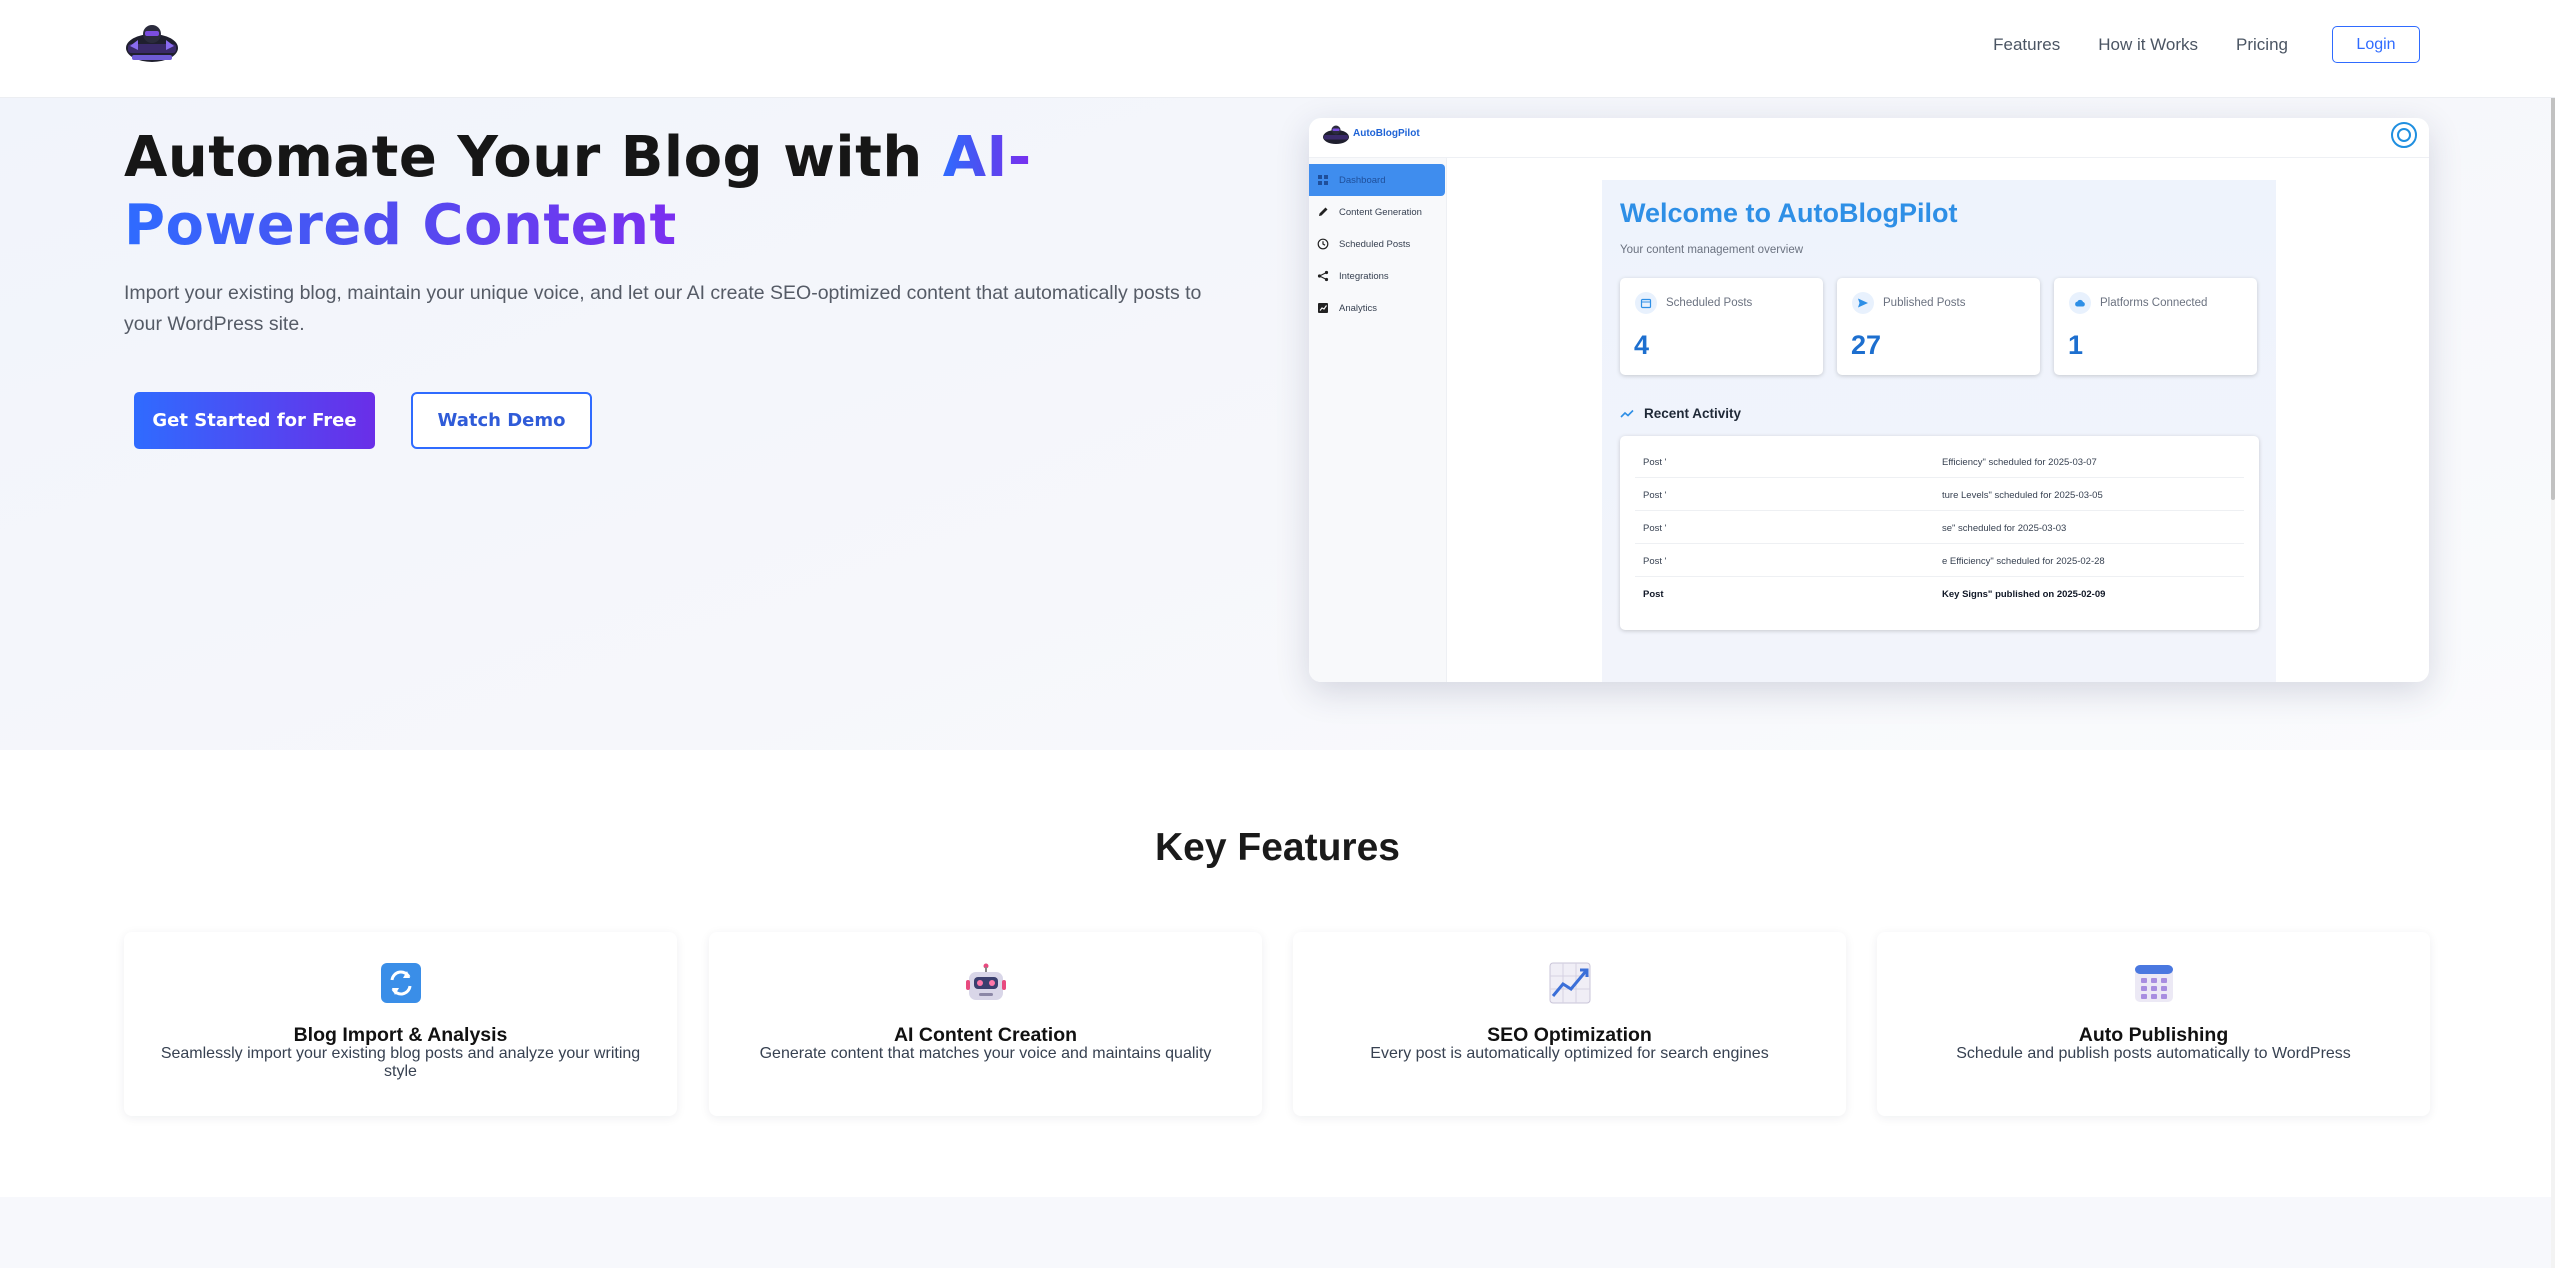 The width and height of the screenshot is (2555, 1268). I want to click on feature-title: Auto Publishing, so click(2153, 1035).